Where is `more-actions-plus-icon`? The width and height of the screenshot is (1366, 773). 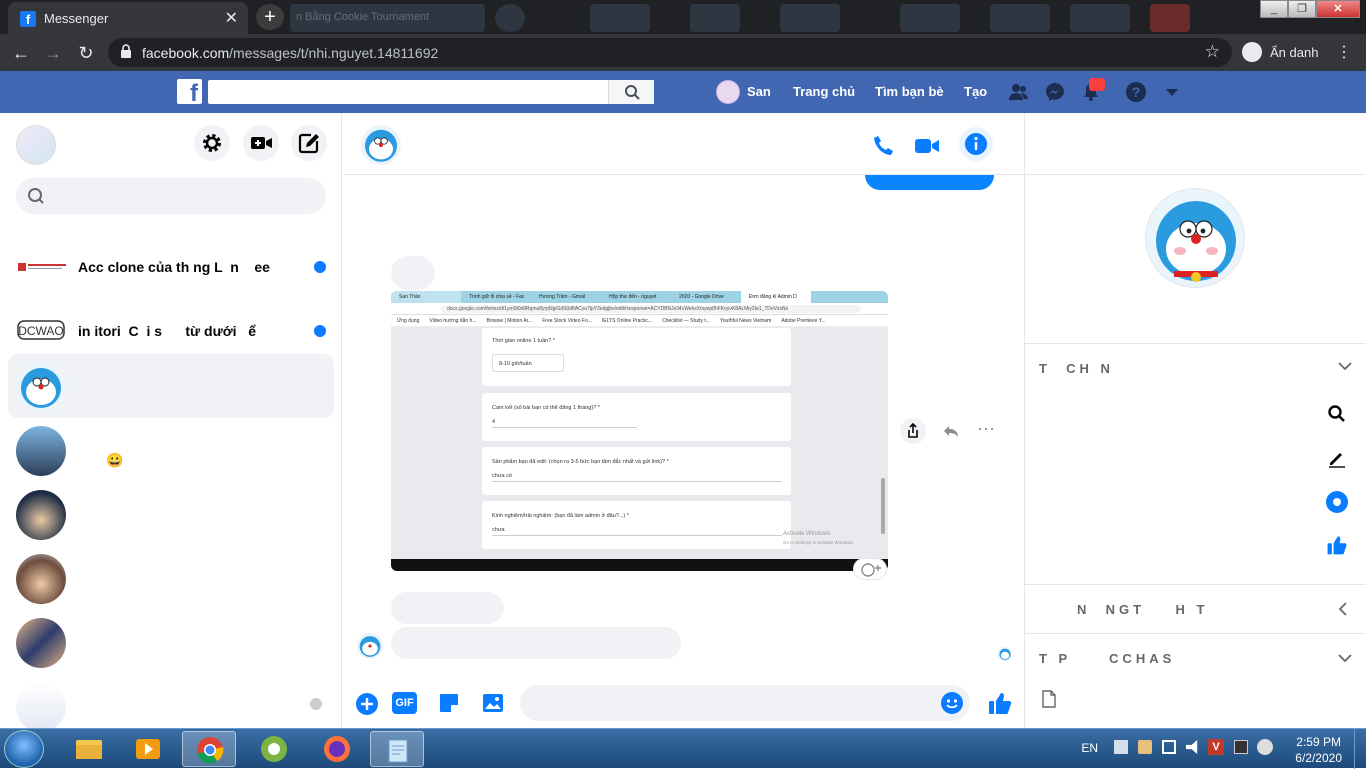 more-actions-plus-icon is located at coordinates (367, 704).